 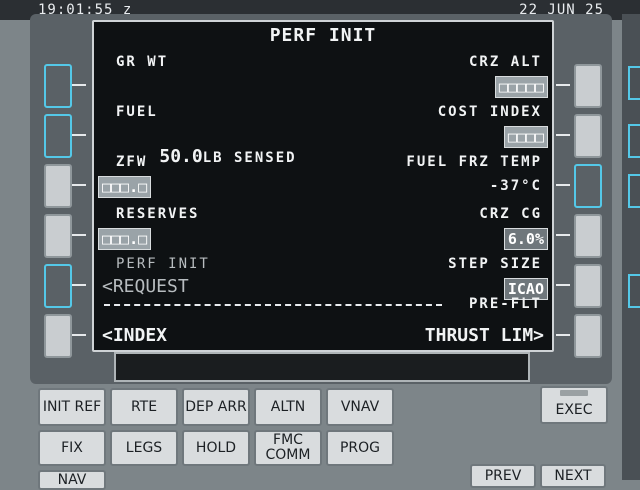 What do you see at coordinates (631, 247) in the screenshot?
I see `adjacent-display-edge` at bounding box center [631, 247].